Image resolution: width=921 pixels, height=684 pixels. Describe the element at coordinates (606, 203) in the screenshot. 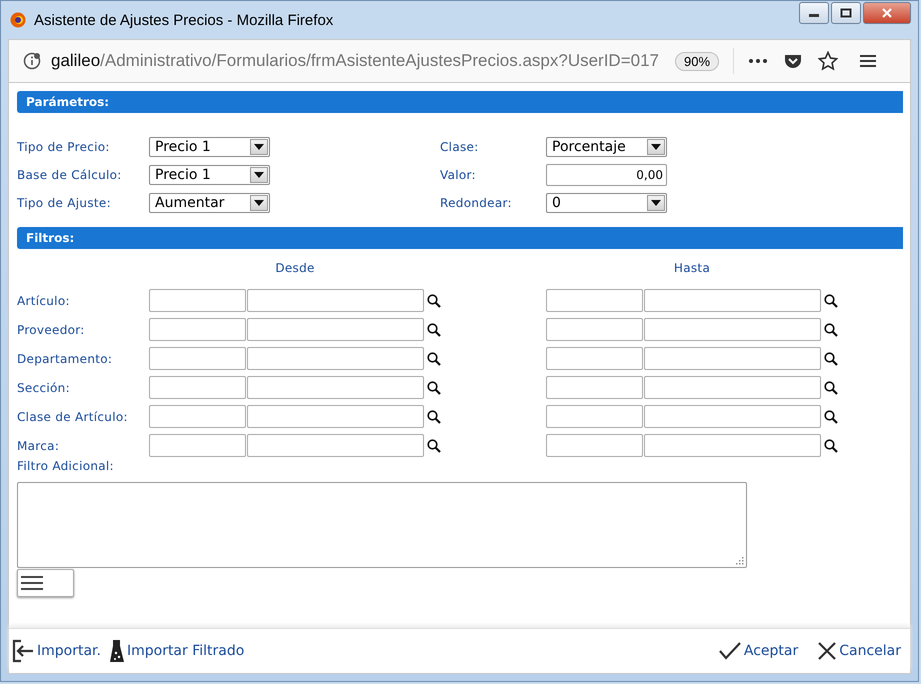

I see `dropdown: 0` at that location.